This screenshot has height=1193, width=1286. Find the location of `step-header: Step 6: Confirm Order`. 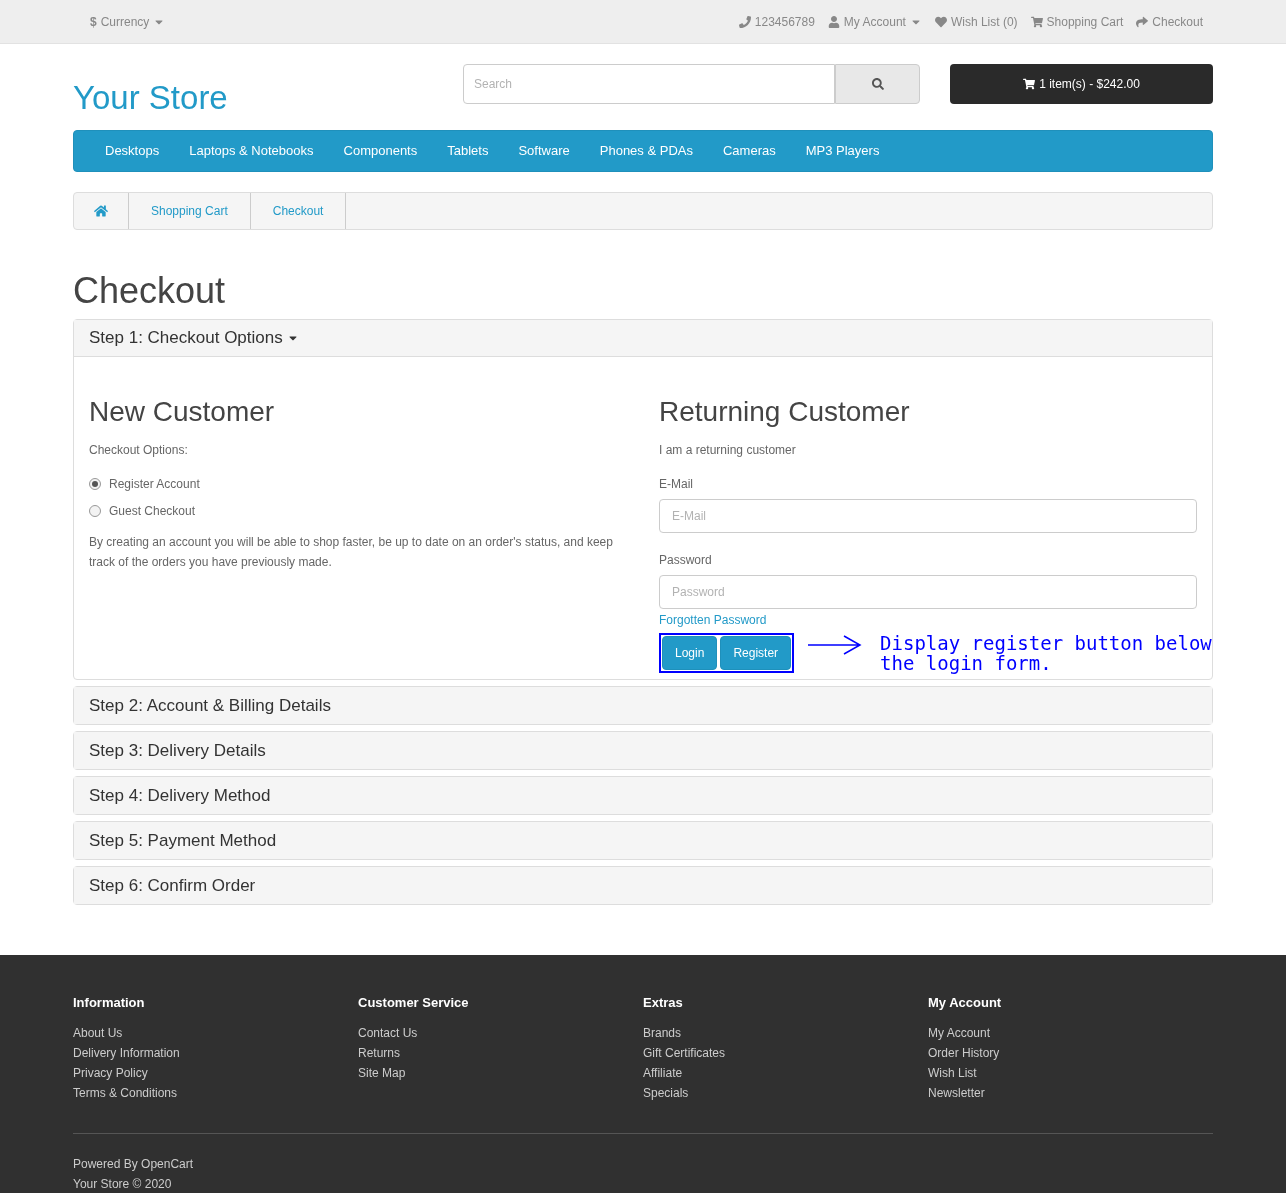

step-header: Step 6: Confirm Order is located at coordinates (643, 885).